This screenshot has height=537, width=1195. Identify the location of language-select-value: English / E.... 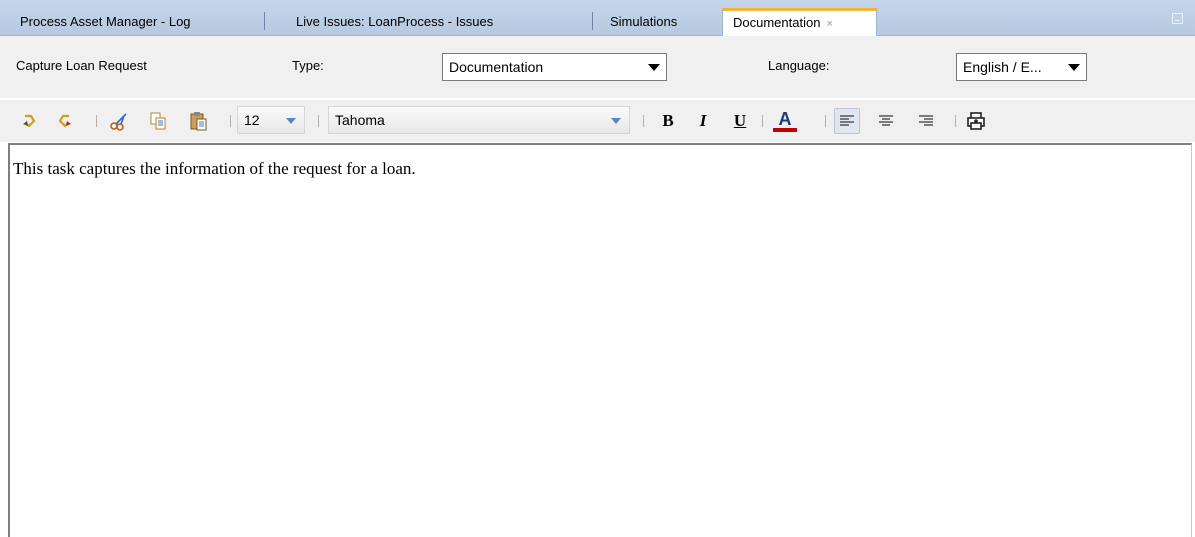
(1002, 67).